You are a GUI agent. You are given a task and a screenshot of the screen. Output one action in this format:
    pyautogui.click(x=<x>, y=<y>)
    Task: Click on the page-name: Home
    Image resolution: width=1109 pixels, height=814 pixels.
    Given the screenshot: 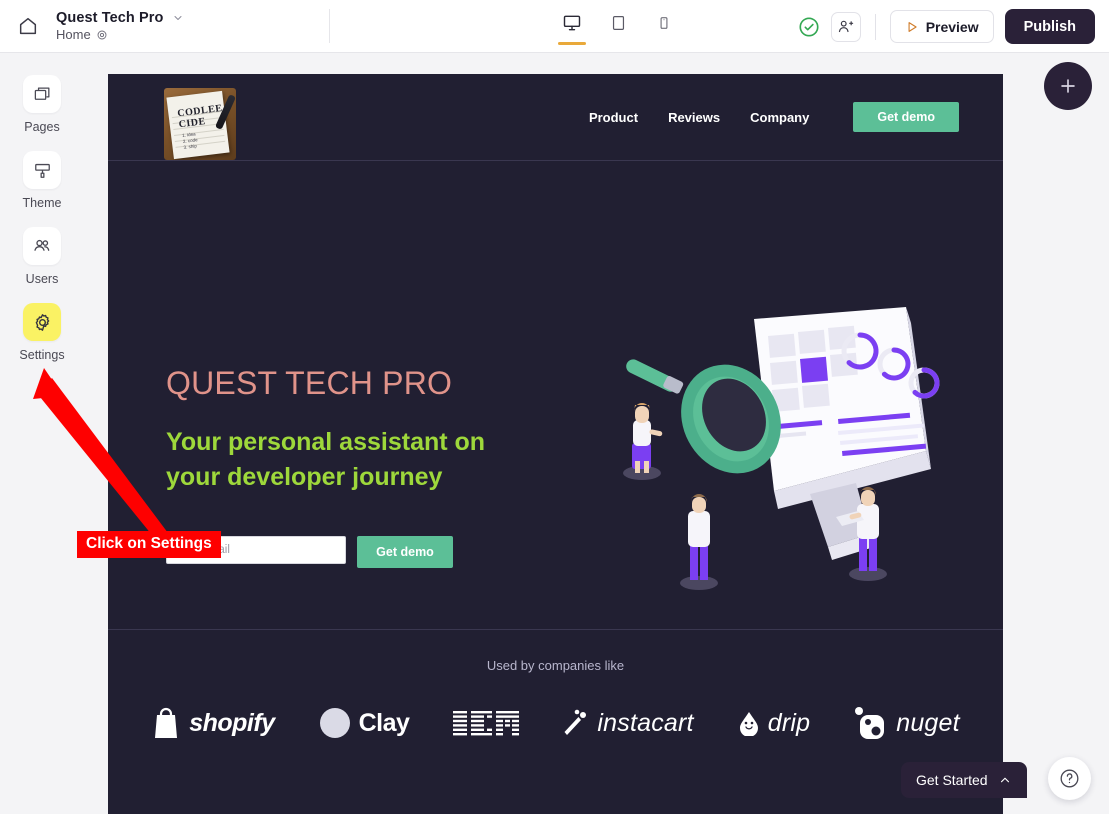 What is the action you would take?
    pyautogui.click(x=73, y=34)
    